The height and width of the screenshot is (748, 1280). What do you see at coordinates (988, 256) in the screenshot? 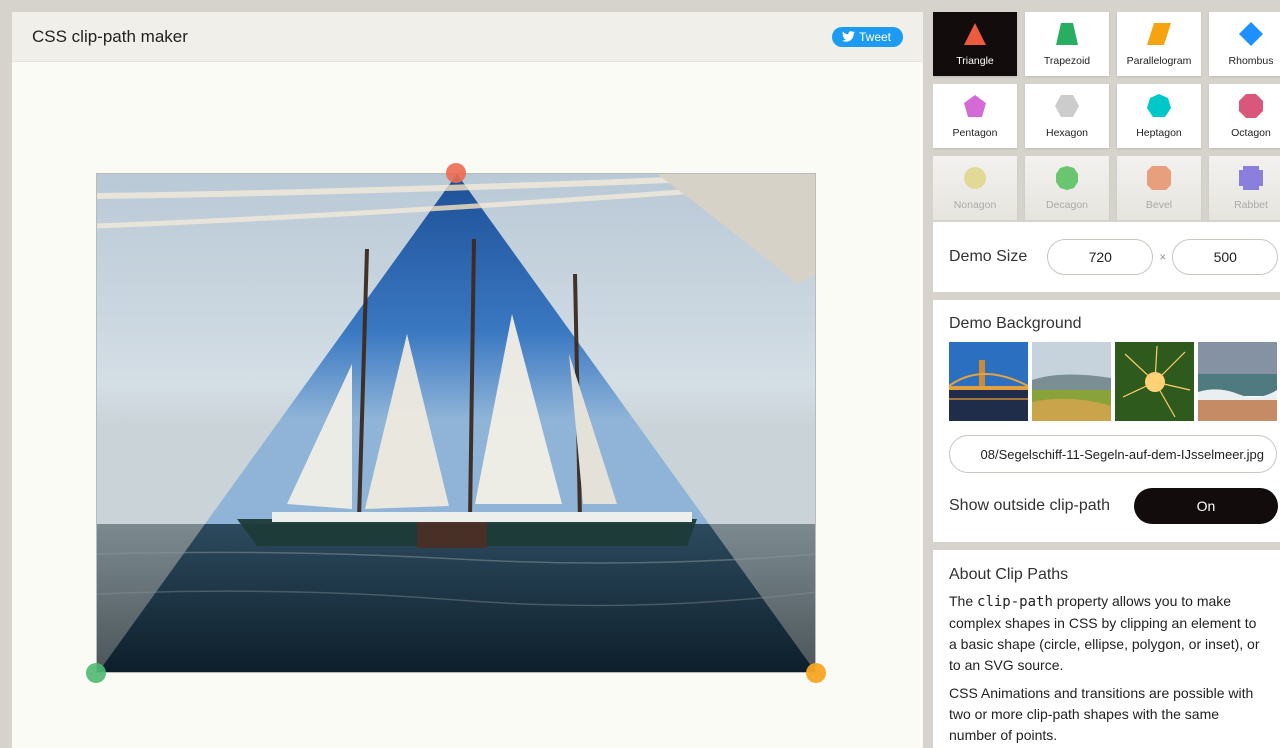
I see `demo-size-label: Demo Size` at bounding box center [988, 256].